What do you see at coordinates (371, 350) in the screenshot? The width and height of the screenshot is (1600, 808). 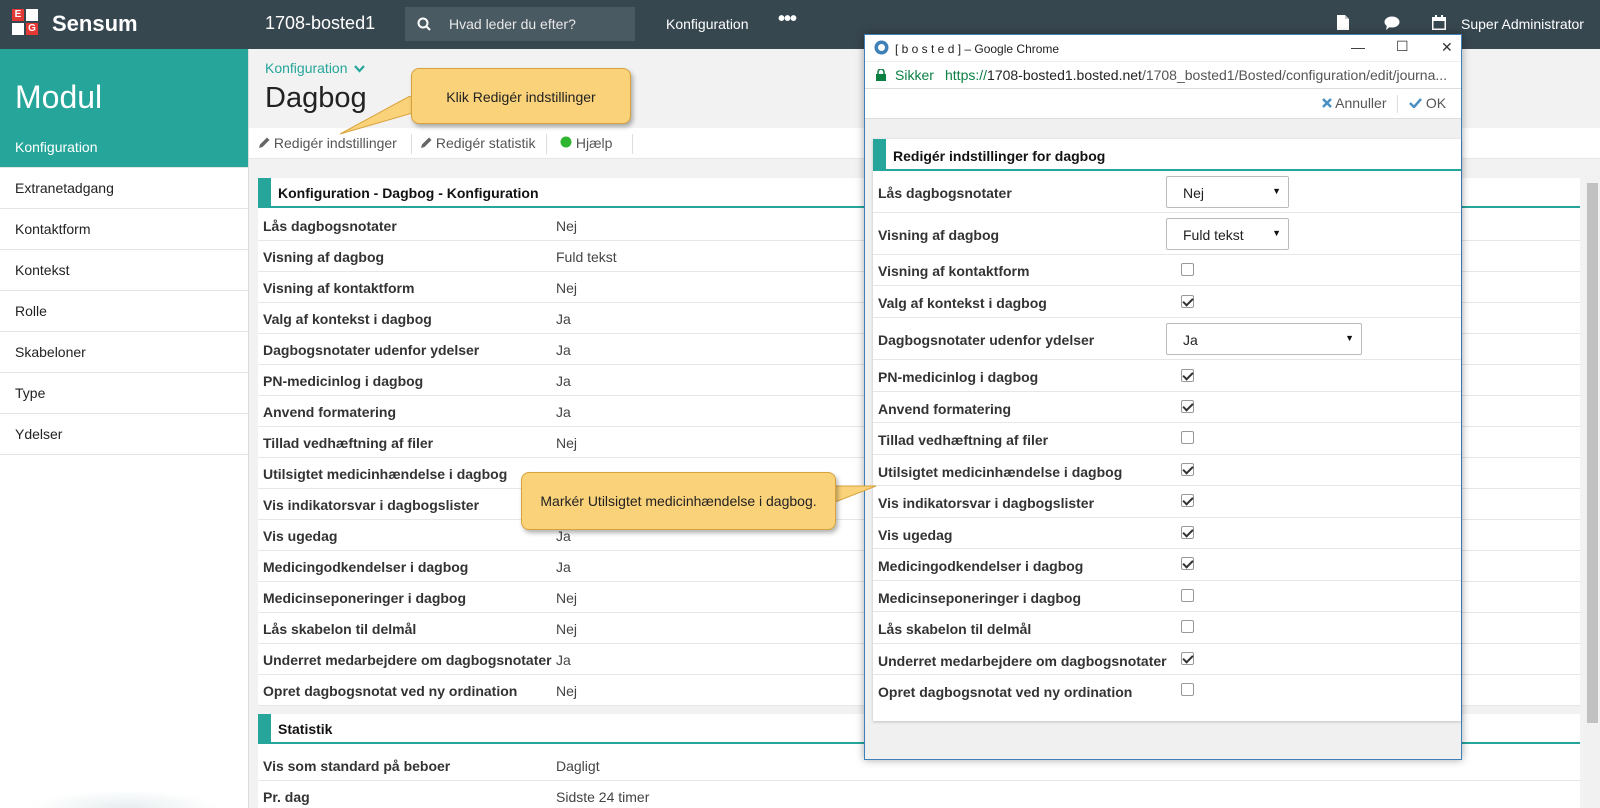 I see `config-label: Dagbogsnotater udenfor ydelser` at bounding box center [371, 350].